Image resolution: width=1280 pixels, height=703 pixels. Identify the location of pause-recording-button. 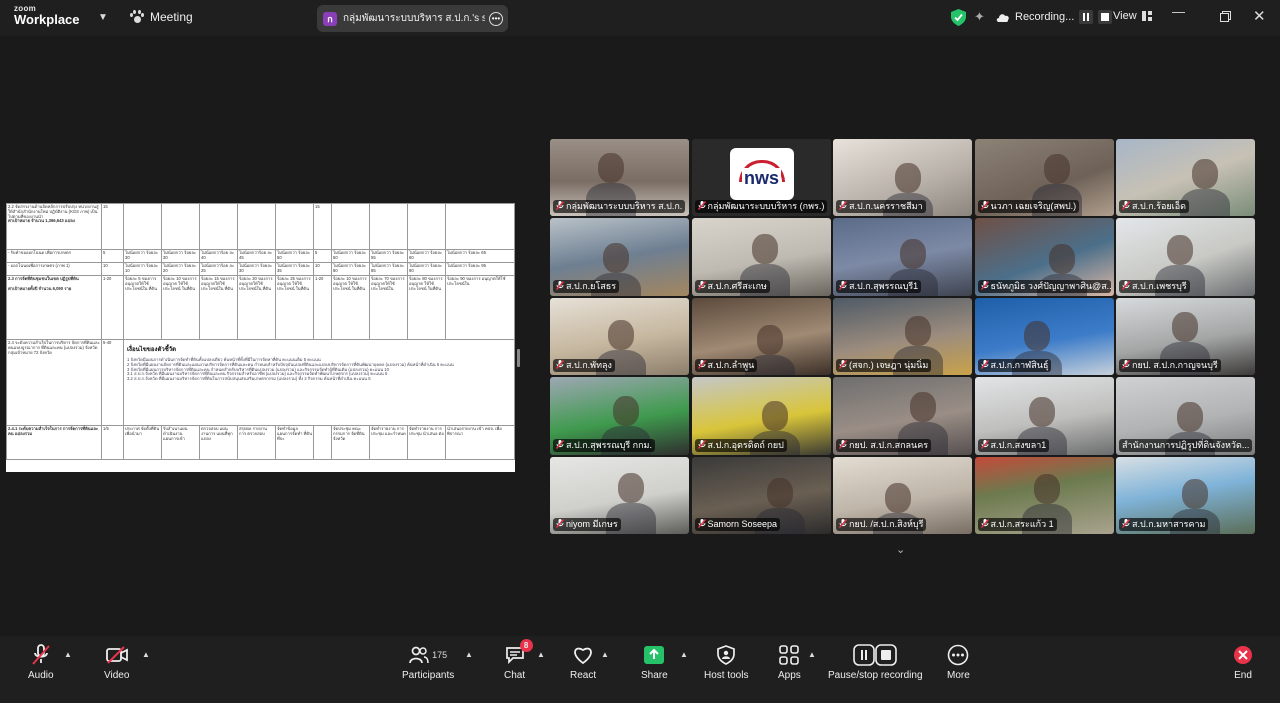
(1086, 17).